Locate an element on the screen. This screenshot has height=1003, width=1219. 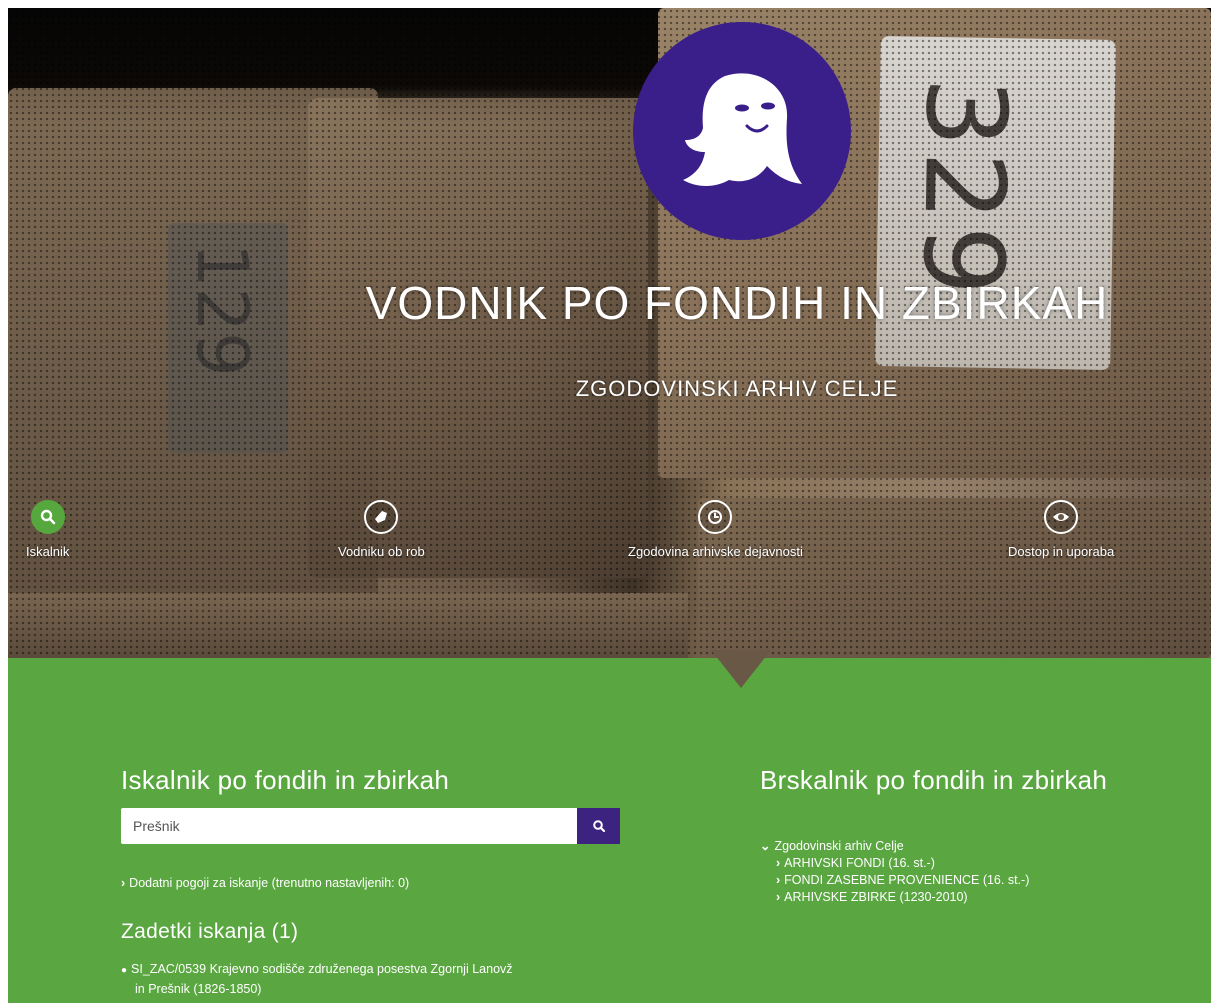
results-heading: Zadetki iskanja (1) is located at coordinates (210, 931).